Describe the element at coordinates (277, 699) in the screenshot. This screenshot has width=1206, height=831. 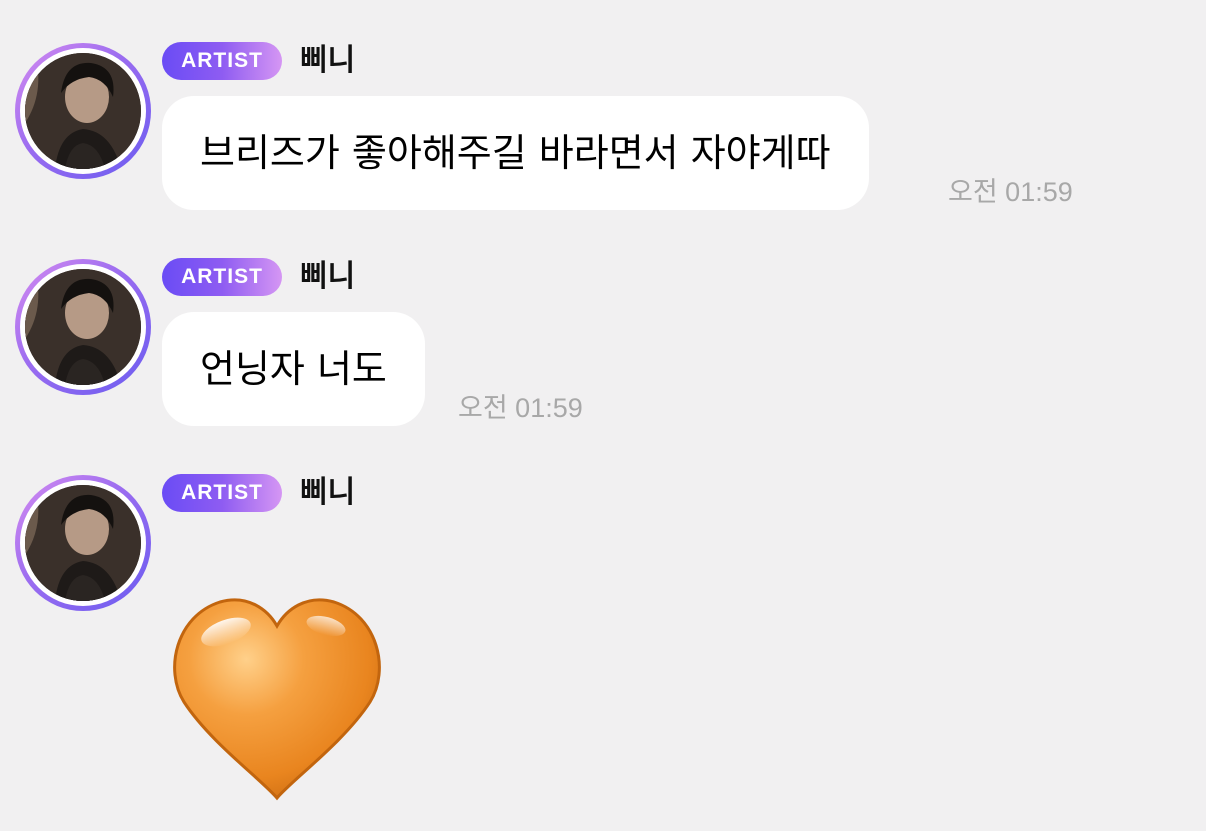
I see `orange-heart-icon` at that location.